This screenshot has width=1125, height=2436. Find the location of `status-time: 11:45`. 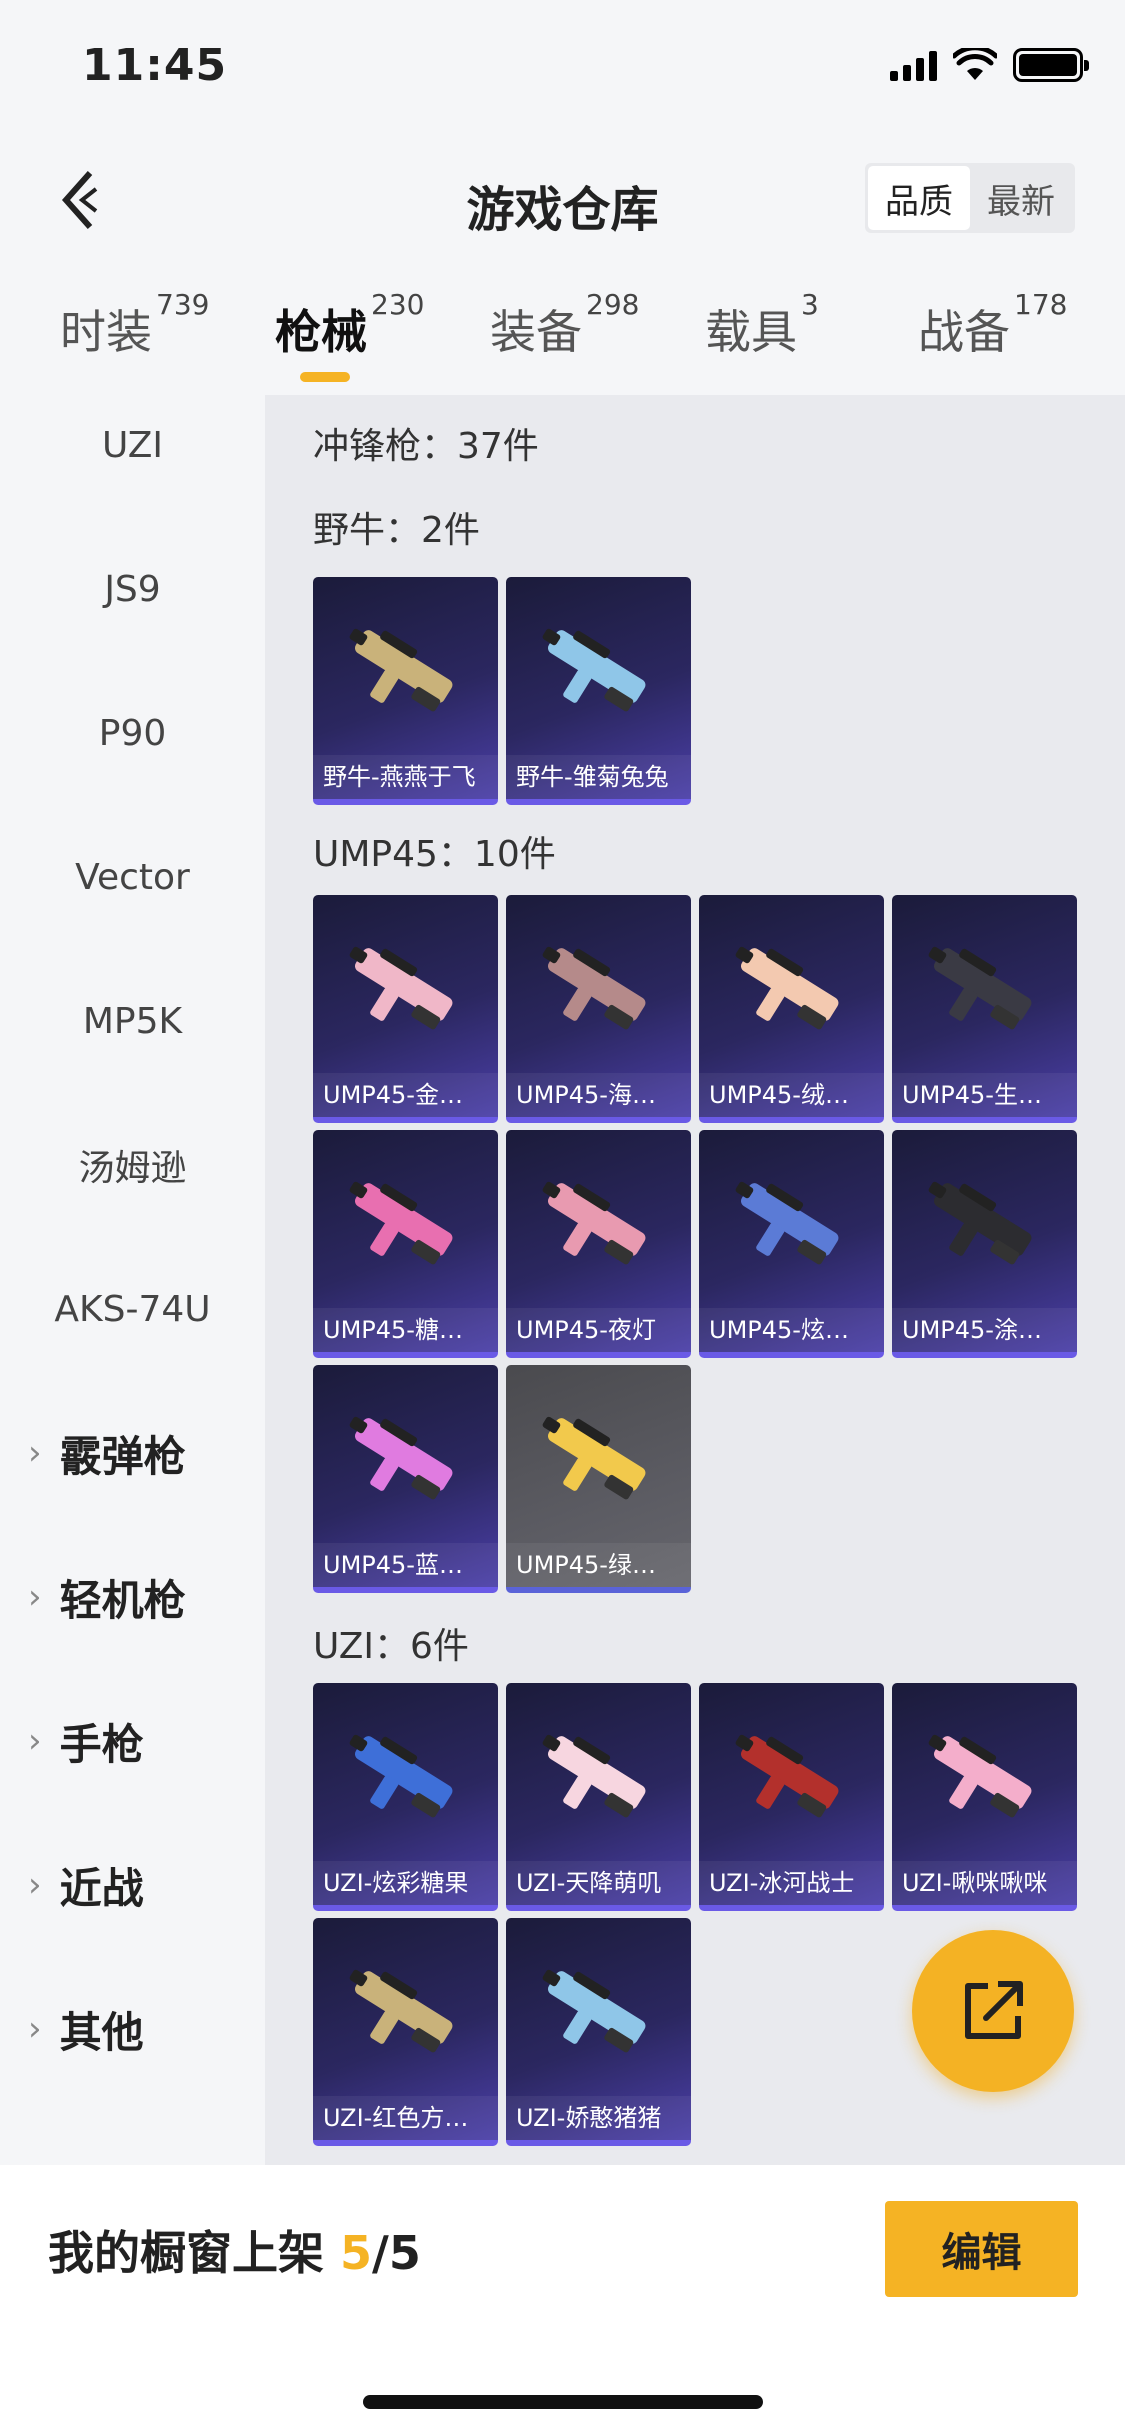

status-time: 11:45 is located at coordinates (155, 65).